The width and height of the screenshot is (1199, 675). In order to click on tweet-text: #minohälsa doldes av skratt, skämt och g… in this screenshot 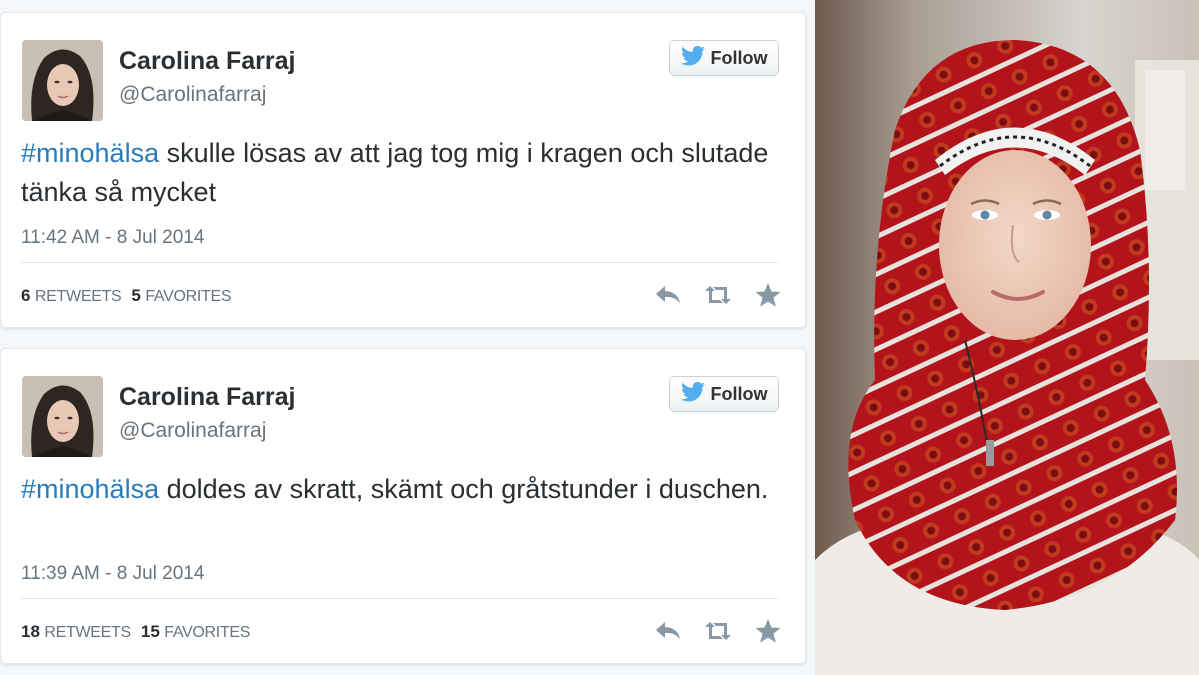, I will do `click(401, 489)`.